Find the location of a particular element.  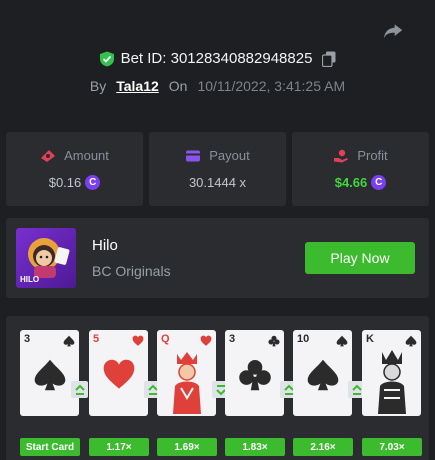

stat-amount-label: Amount is located at coordinates (86, 155).